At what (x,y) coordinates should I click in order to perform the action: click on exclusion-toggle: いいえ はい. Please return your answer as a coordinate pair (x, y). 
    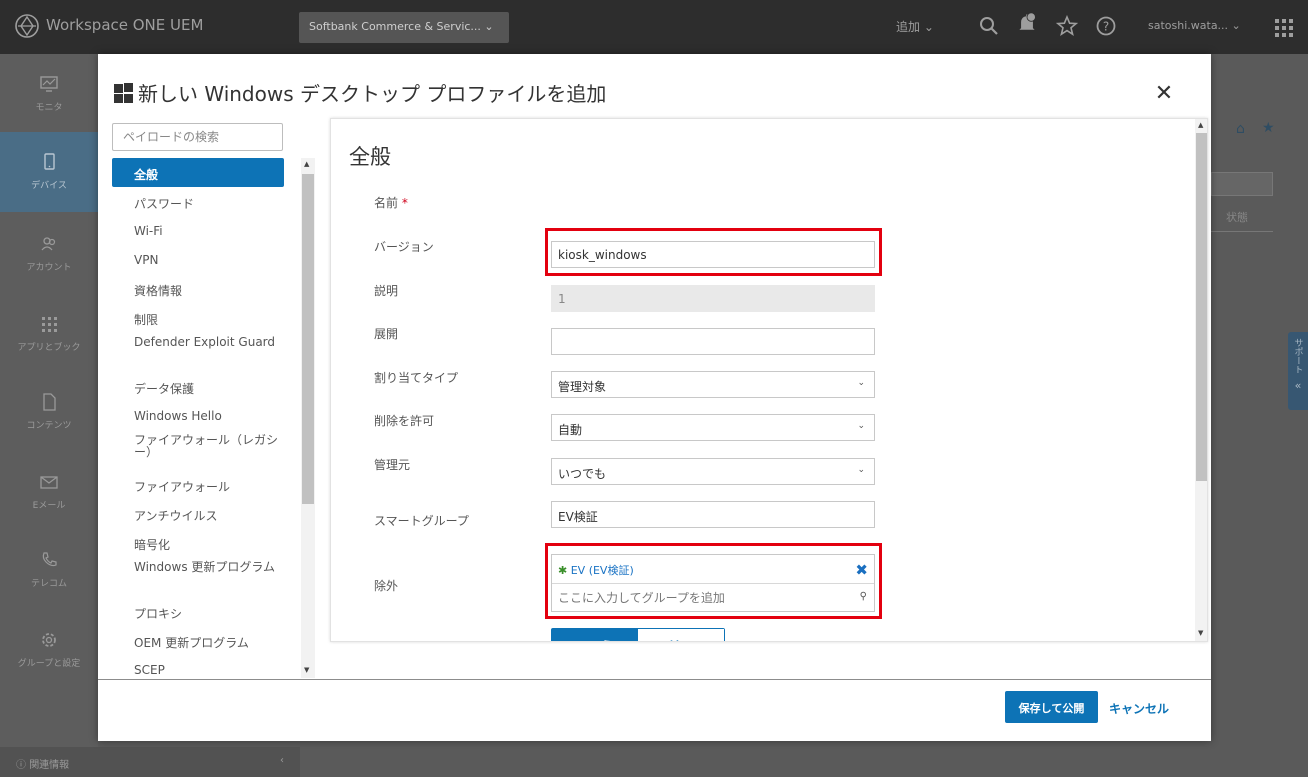
    Looking at the image, I should click on (638, 634).